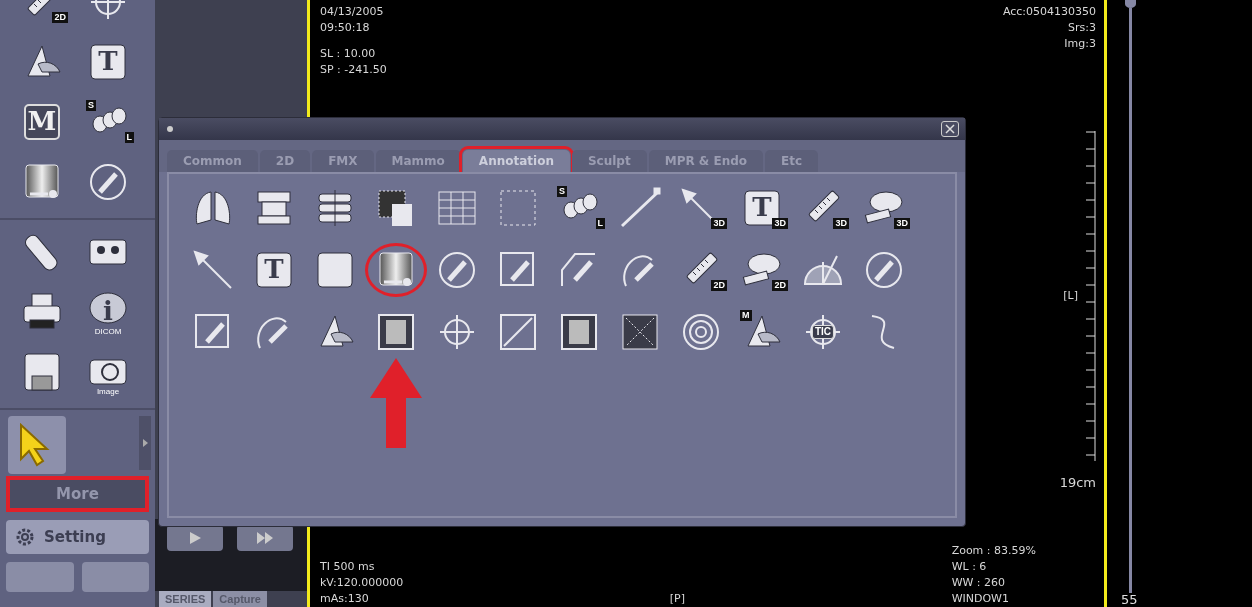 The image size is (1252, 607). What do you see at coordinates (1080, 44) in the screenshot?
I see `overlay-text: Img:3` at bounding box center [1080, 44].